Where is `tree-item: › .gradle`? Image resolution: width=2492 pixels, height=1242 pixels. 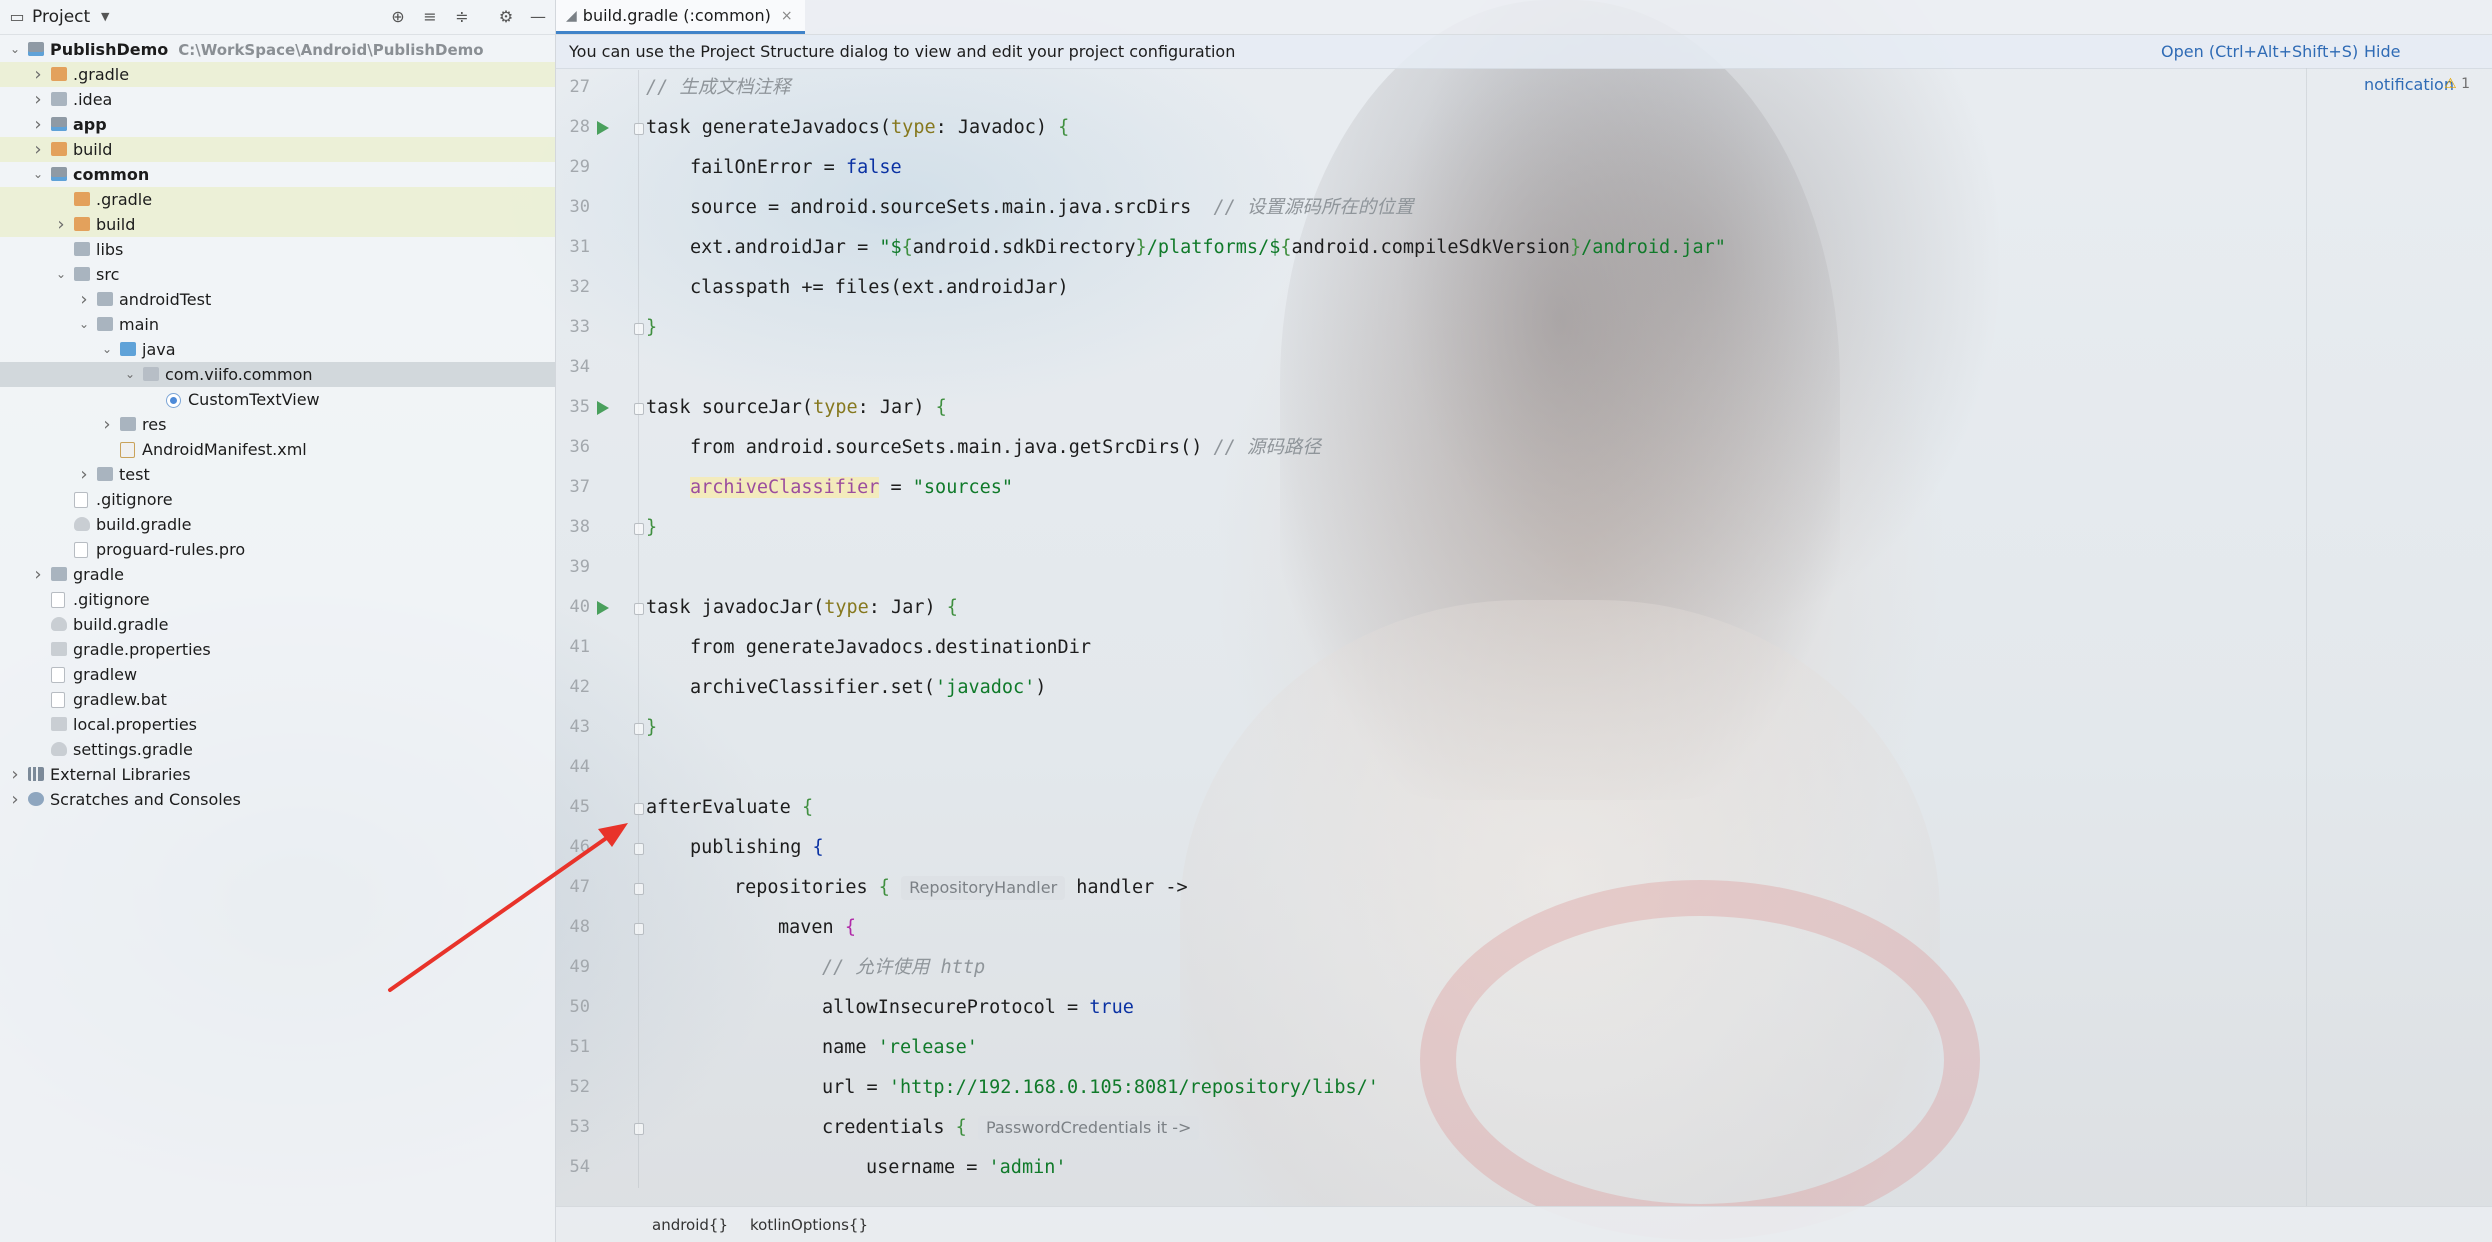 tree-item: › .gradle is located at coordinates (277, 74).